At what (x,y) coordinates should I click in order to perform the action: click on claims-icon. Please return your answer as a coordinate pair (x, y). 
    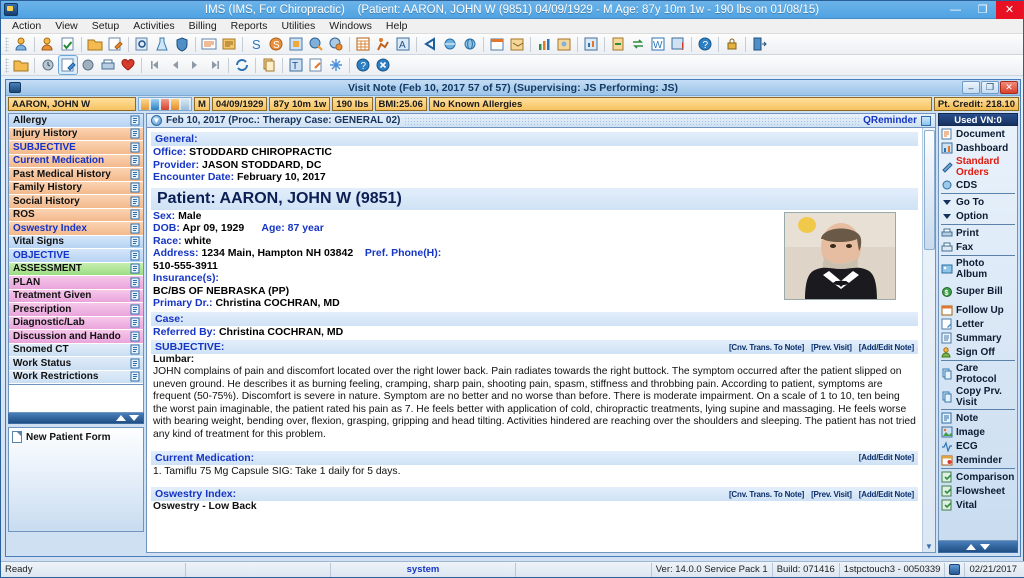
    Looking at the image, I should click on (316, 44).